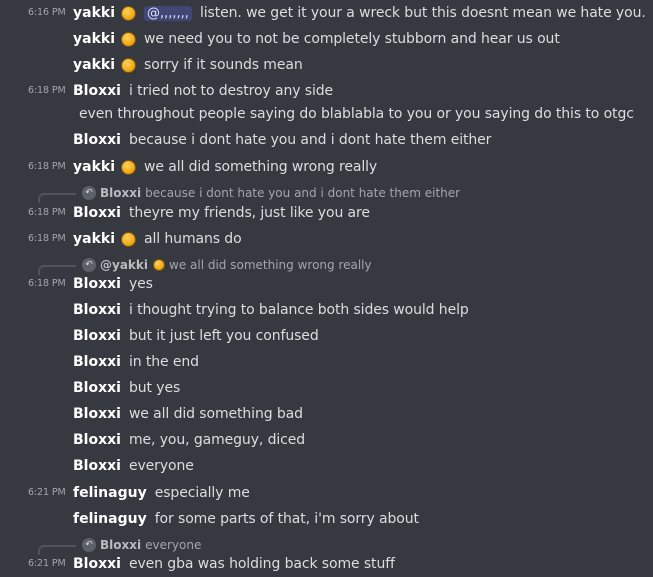 This screenshot has width=653, height=577. I want to click on message-text: especially me, so click(202, 493).